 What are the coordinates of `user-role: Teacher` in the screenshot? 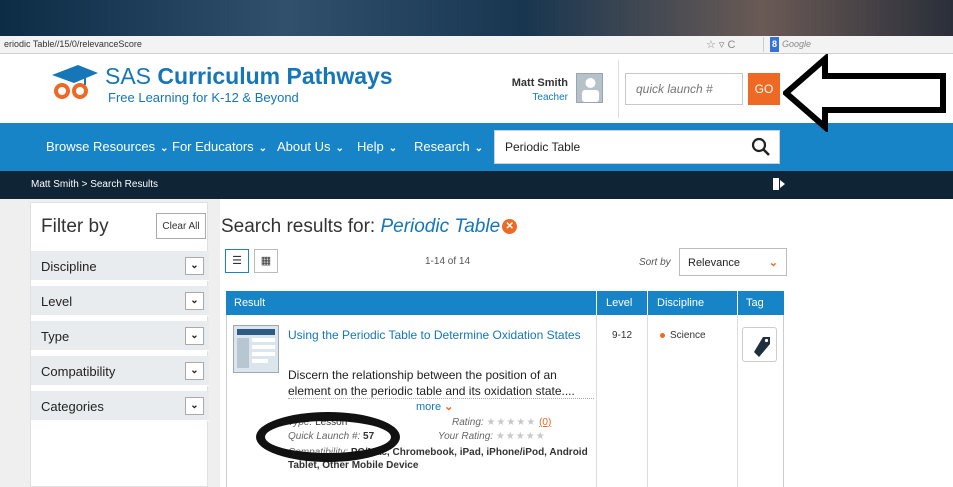 It's located at (524, 97).